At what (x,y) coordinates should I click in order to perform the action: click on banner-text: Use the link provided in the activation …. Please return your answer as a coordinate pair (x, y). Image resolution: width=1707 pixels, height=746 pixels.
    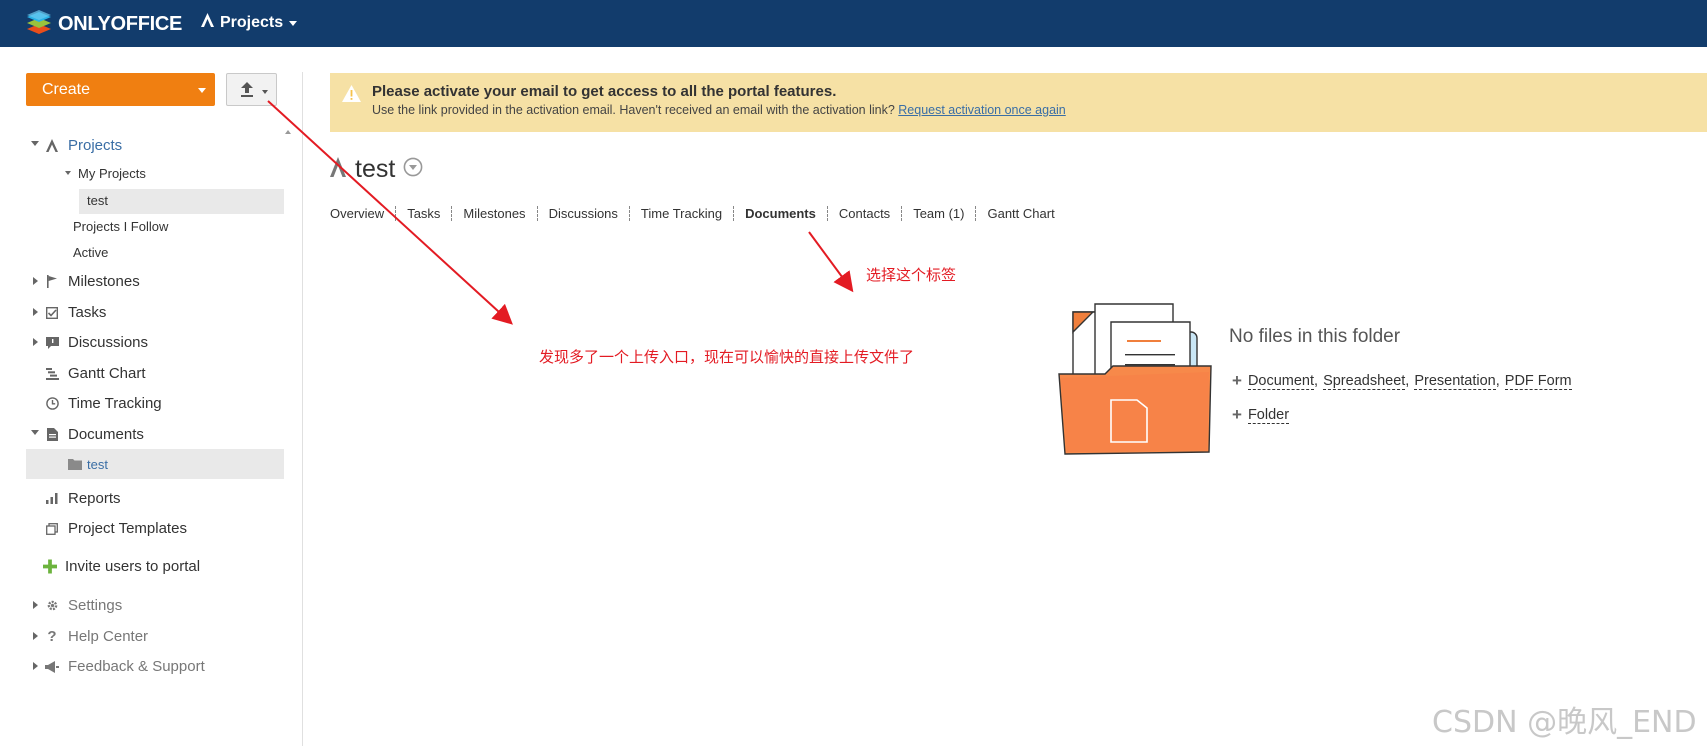
    Looking at the image, I should click on (719, 110).